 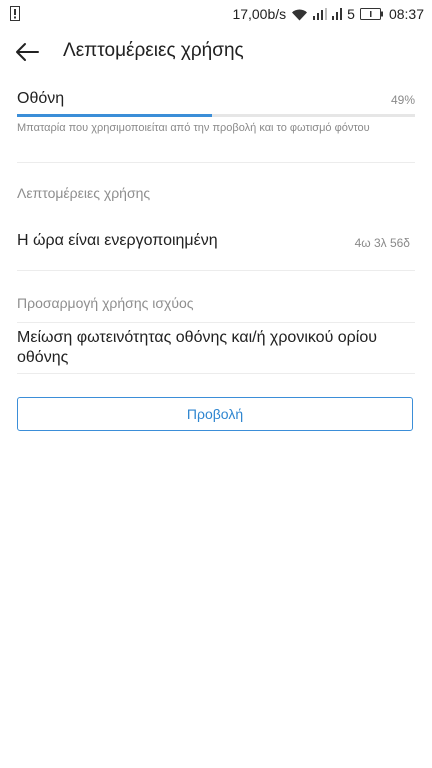 I want to click on back-button, so click(x=27, y=52).